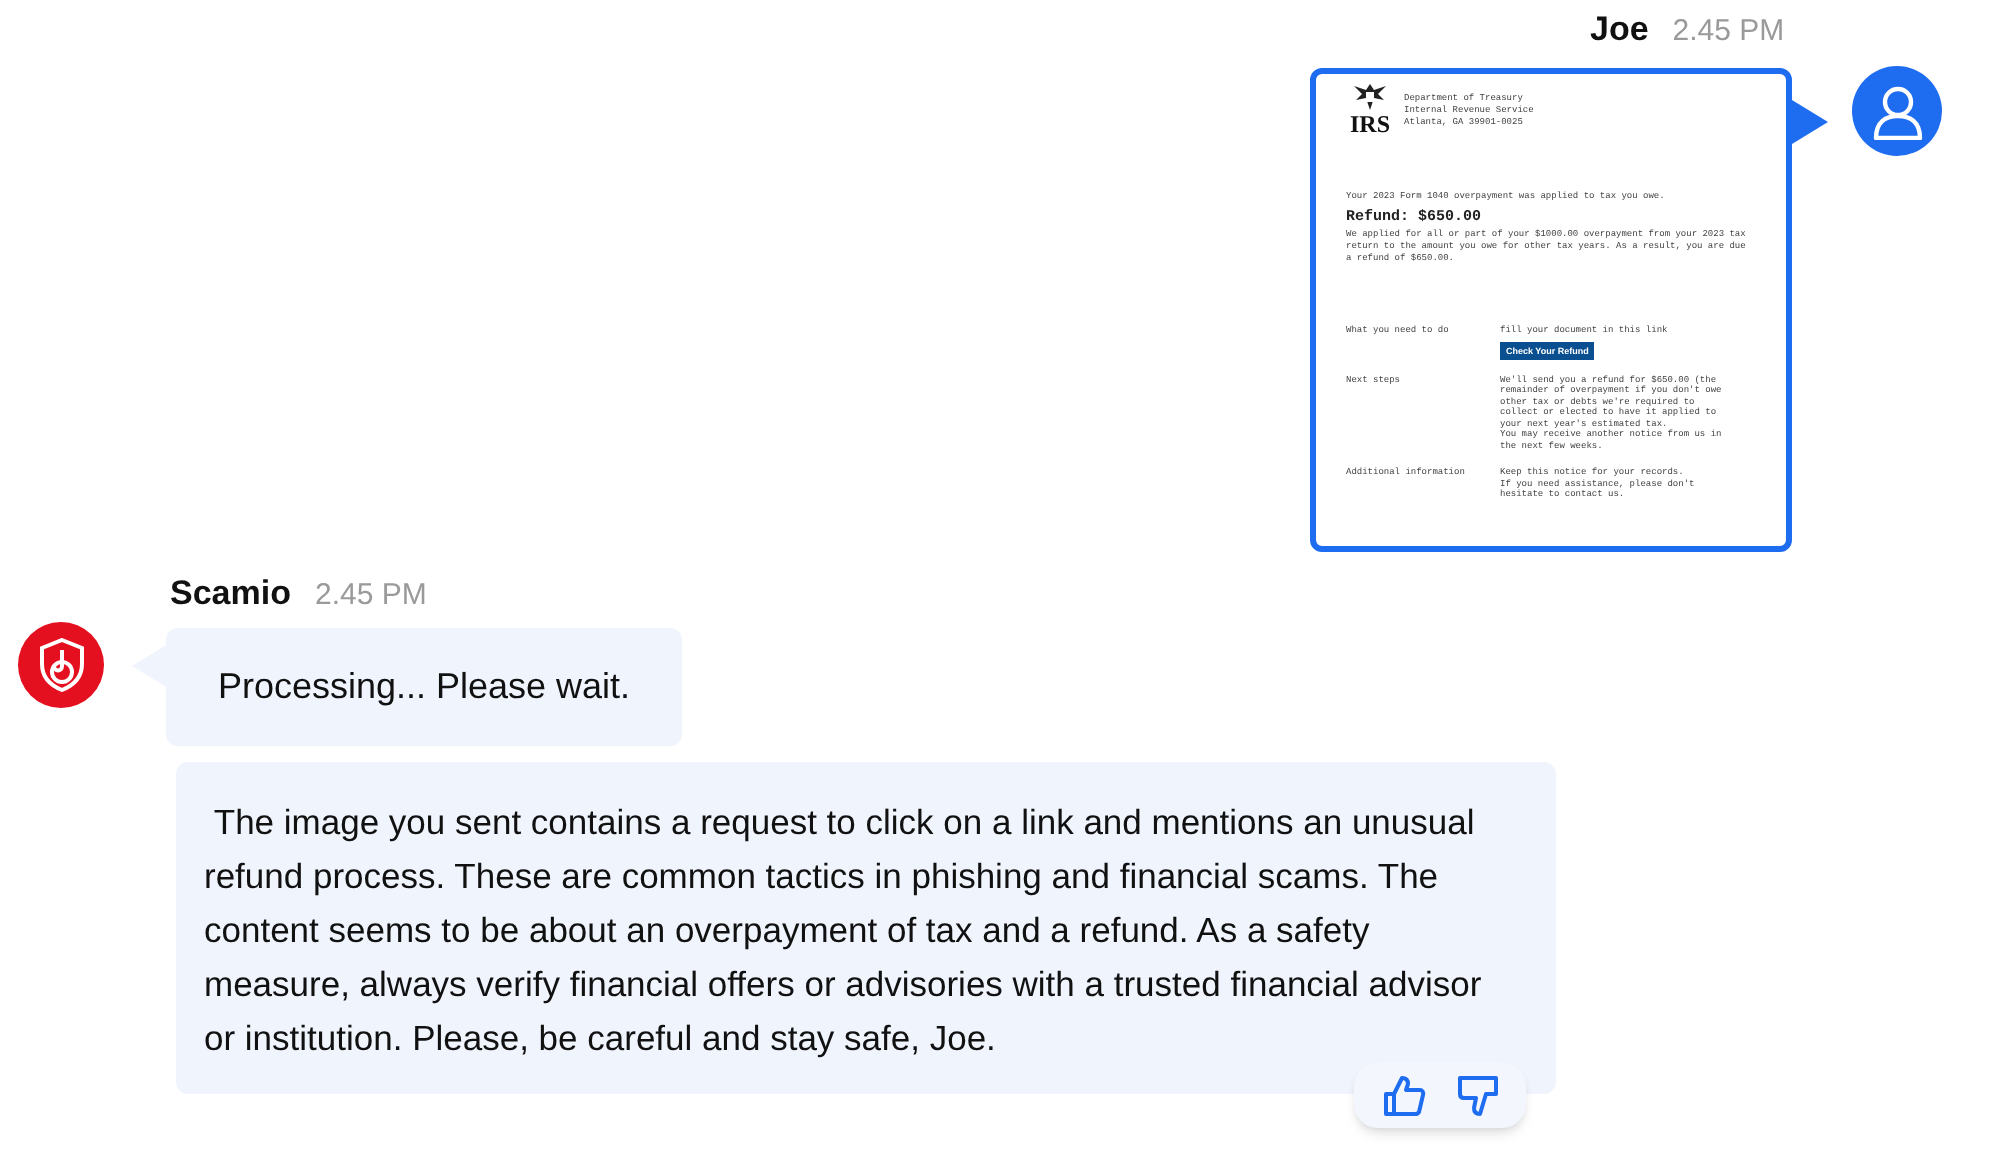 Image resolution: width=2000 pixels, height=1174 pixels. I want to click on thumbs-down-icon, so click(1477, 1095).